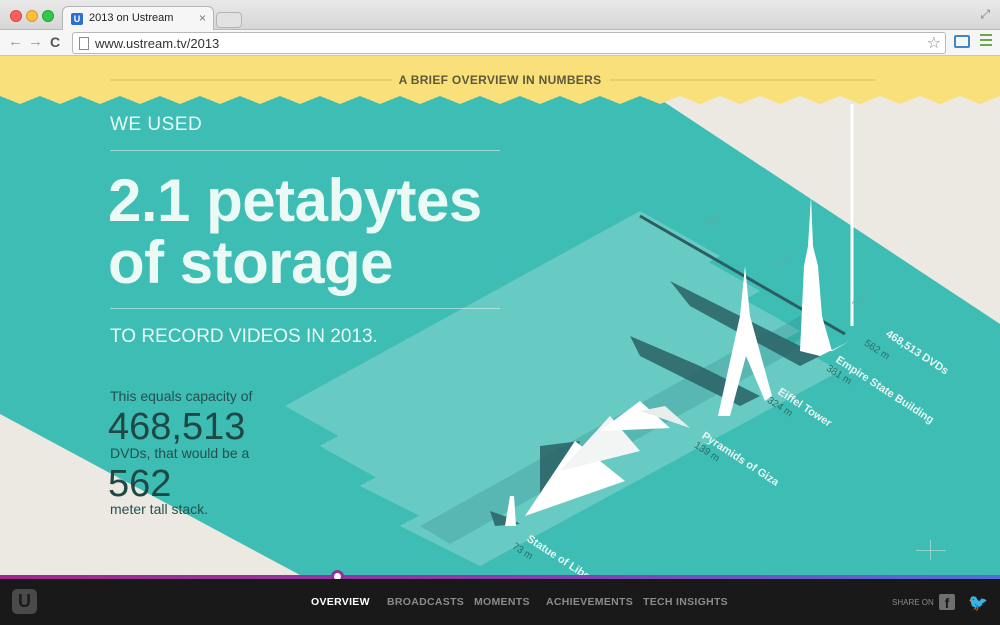  What do you see at coordinates (931, 550) in the screenshot?
I see `crosshair-icon` at bounding box center [931, 550].